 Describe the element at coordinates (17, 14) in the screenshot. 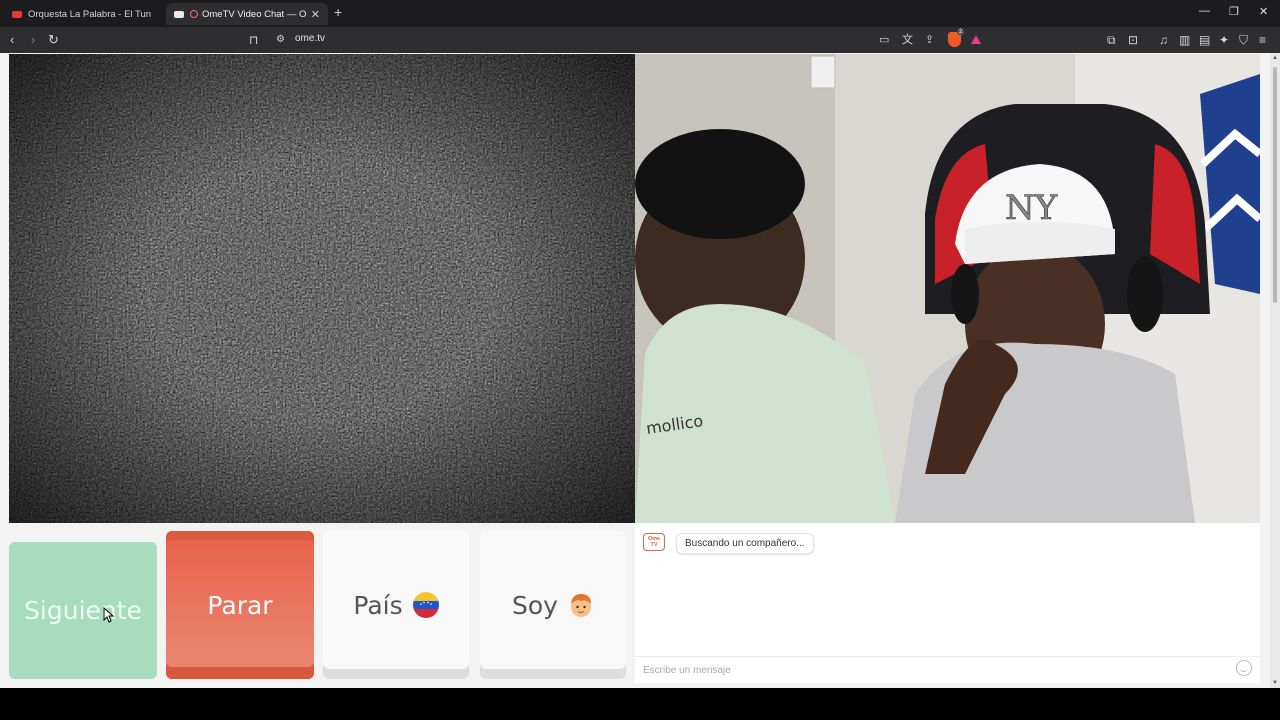

I see `youtube-icon` at that location.